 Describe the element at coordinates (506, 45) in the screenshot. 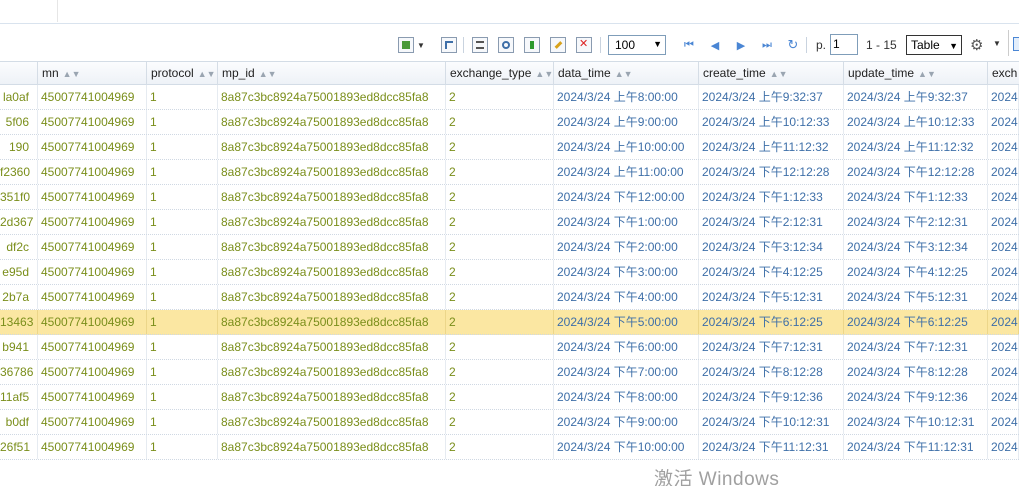

I see `search-button` at that location.